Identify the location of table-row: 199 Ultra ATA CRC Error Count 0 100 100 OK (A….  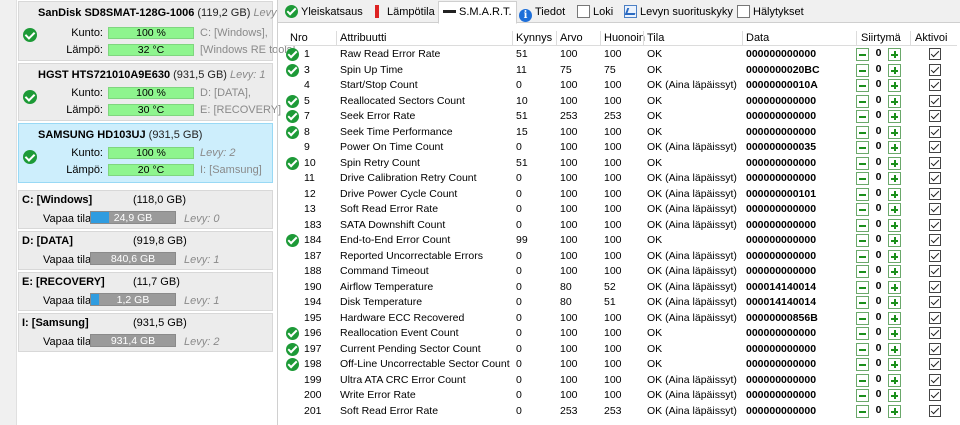
(620, 381).